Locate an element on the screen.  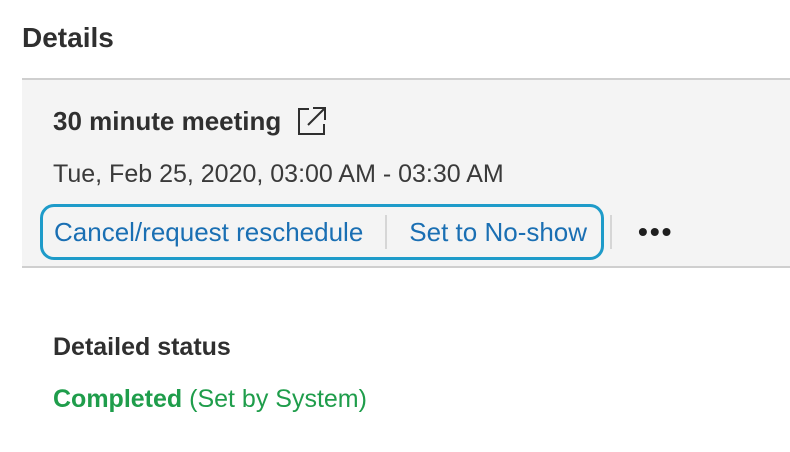
meeting-time: Tue, Feb 25, 2020, 03:00 AM - 03:30 AM is located at coordinates (278, 174).